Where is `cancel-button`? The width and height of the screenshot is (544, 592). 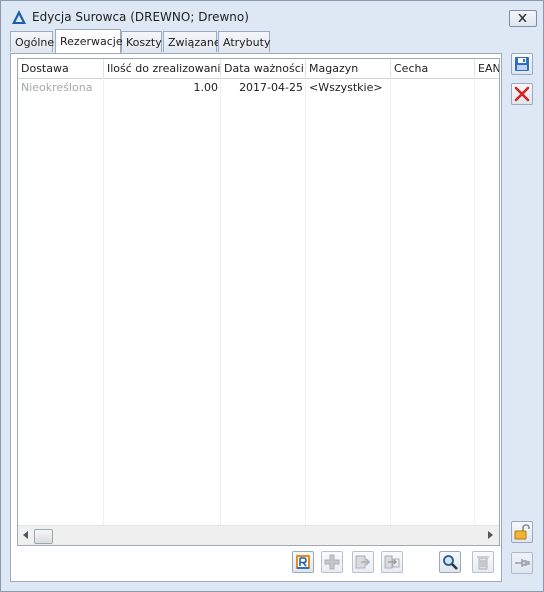 cancel-button is located at coordinates (522, 94).